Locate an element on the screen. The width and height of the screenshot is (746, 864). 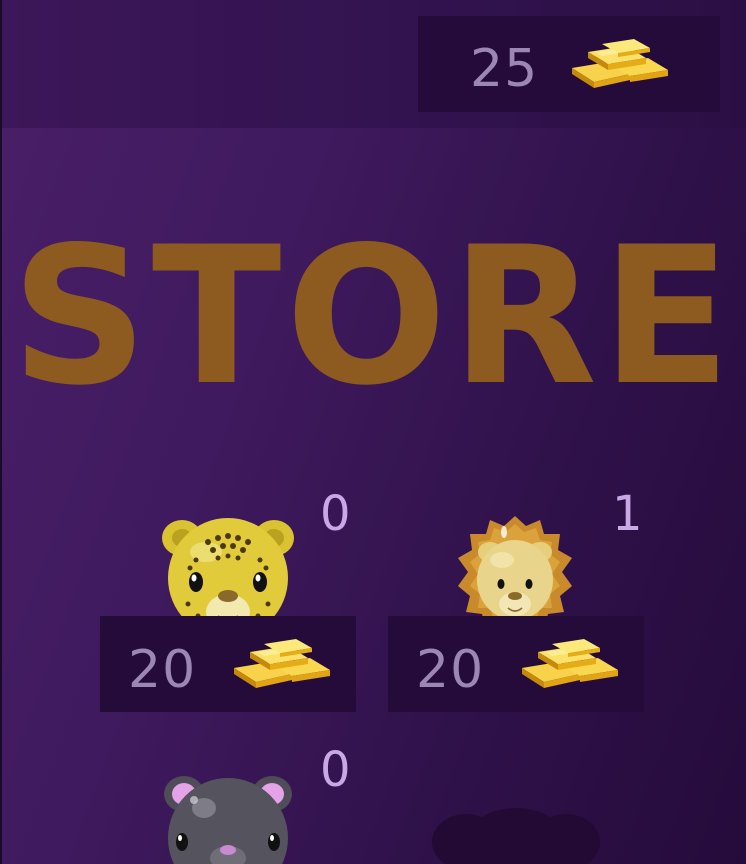
gold-balance: 25 is located at coordinates (569, 64).